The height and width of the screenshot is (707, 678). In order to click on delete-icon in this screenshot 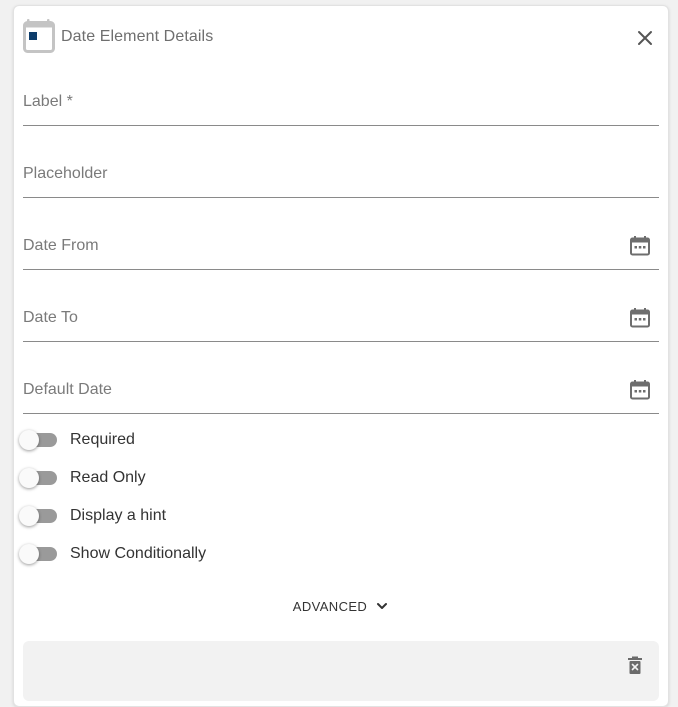, I will do `click(635, 665)`.